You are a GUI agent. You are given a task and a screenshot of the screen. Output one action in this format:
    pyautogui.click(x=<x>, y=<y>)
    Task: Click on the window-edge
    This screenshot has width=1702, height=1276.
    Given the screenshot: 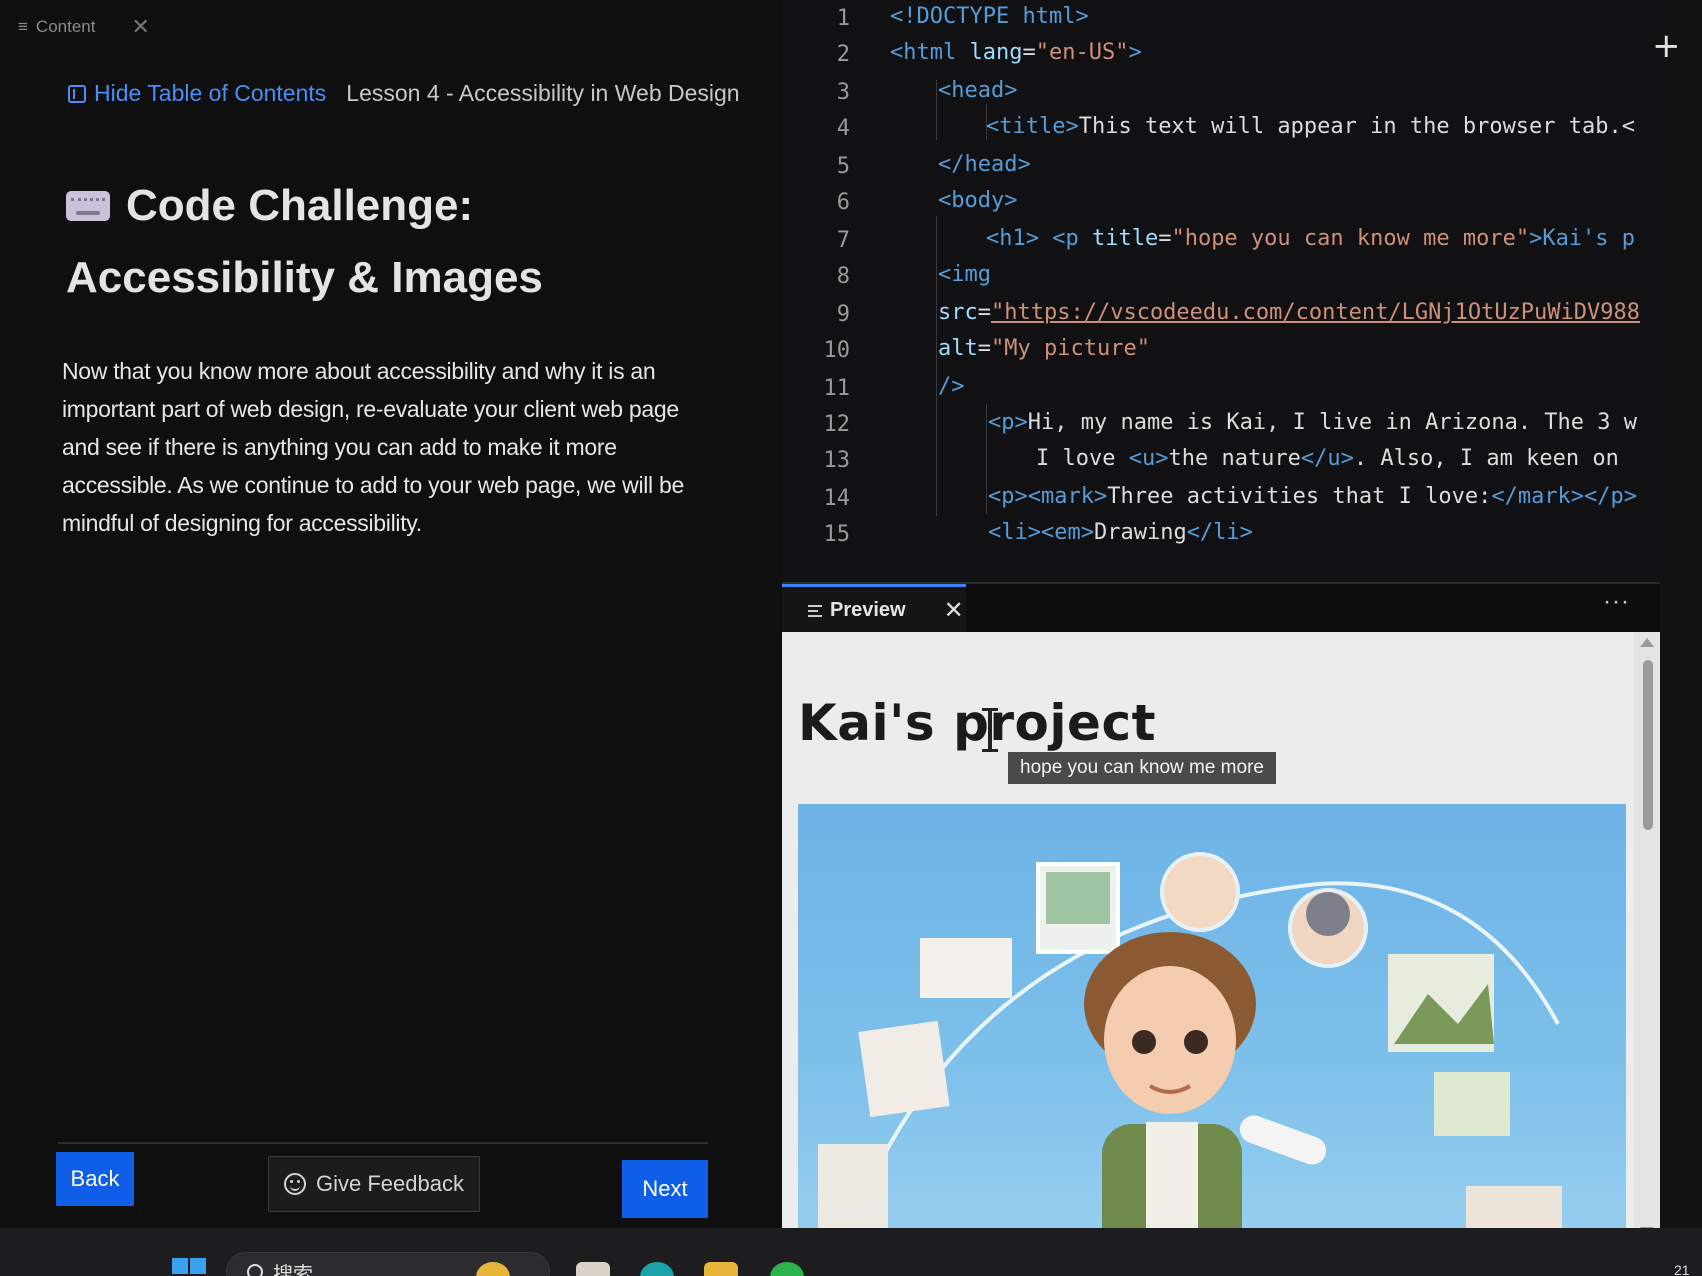 What is the action you would take?
    pyautogui.click(x=1681, y=614)
    